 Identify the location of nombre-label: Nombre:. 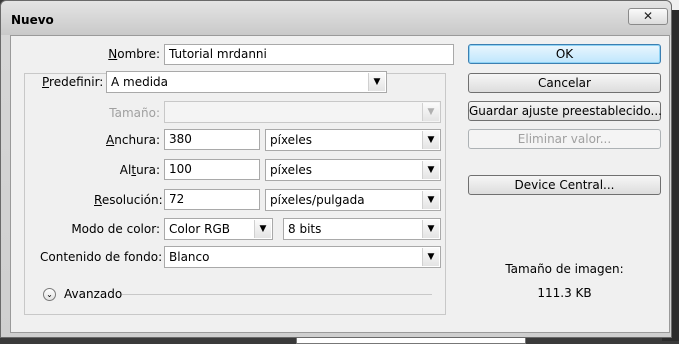
(134, 54).